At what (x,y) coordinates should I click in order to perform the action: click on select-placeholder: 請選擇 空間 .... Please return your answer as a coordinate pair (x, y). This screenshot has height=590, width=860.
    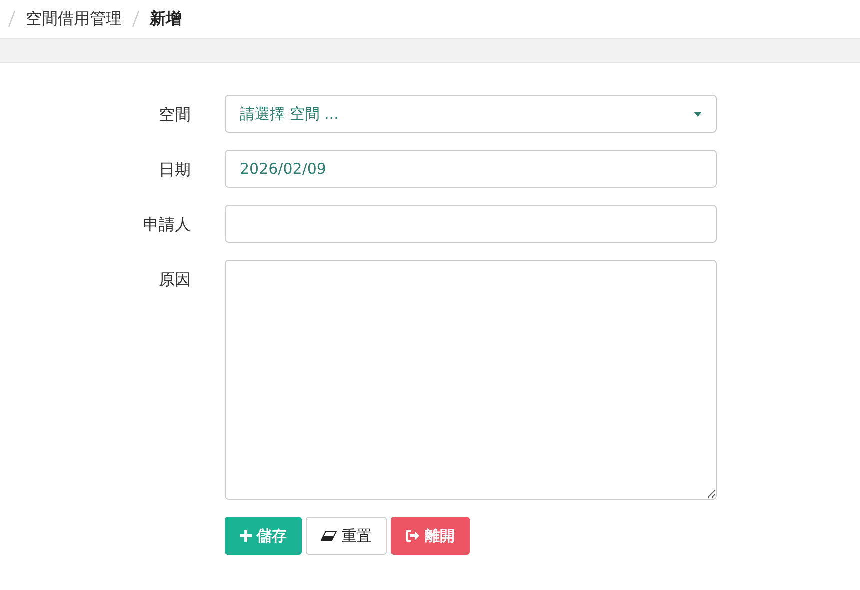
    Looking at the image, I should click on (289, 114).